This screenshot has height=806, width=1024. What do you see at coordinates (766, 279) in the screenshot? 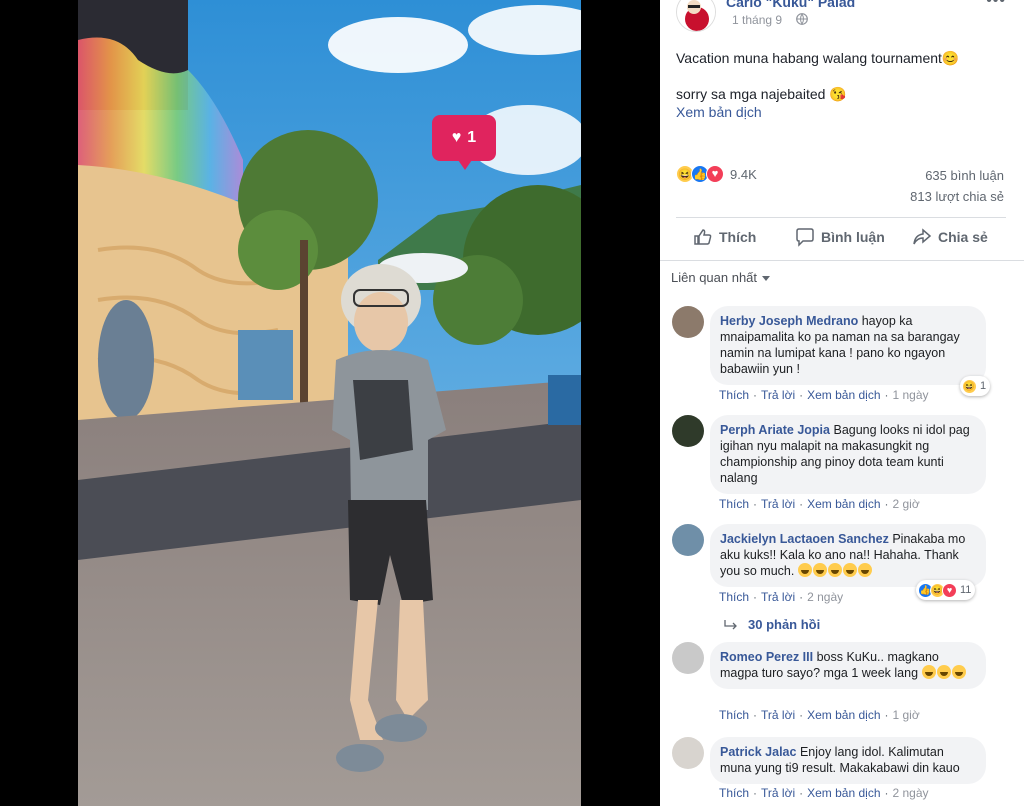
I see `caret-down-icon` at bounding box center [766, 279].